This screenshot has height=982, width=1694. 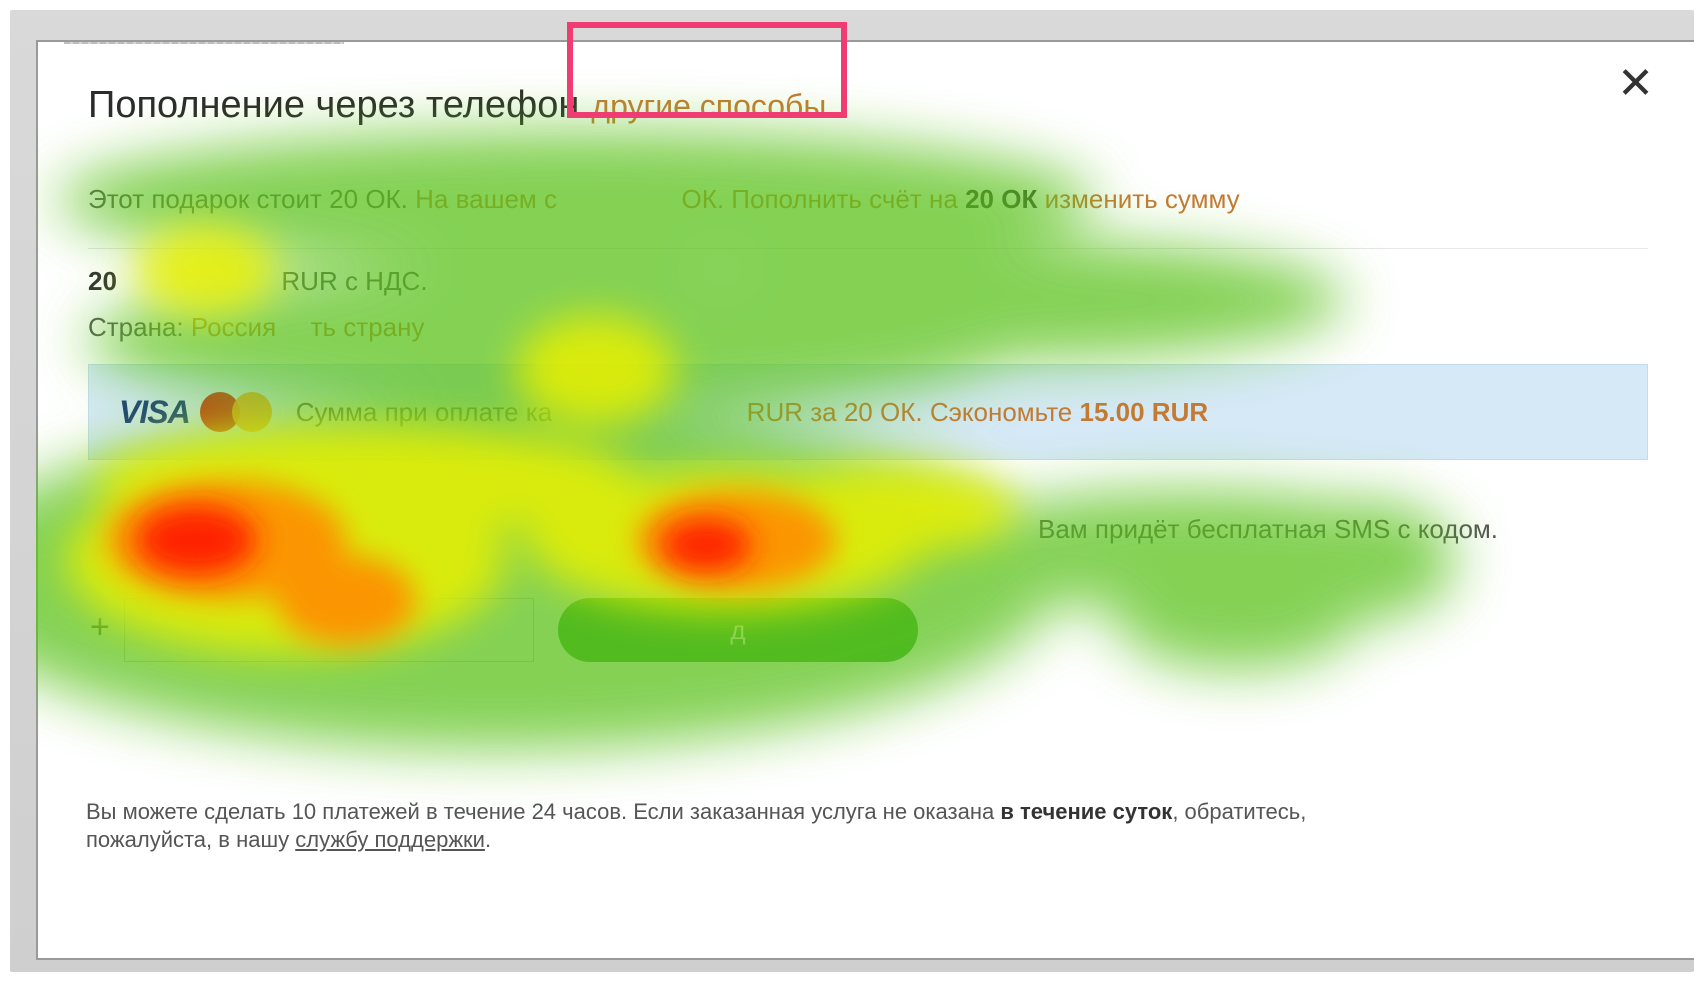 I want to click on country-value: Россия, so click(x=233, y=327).